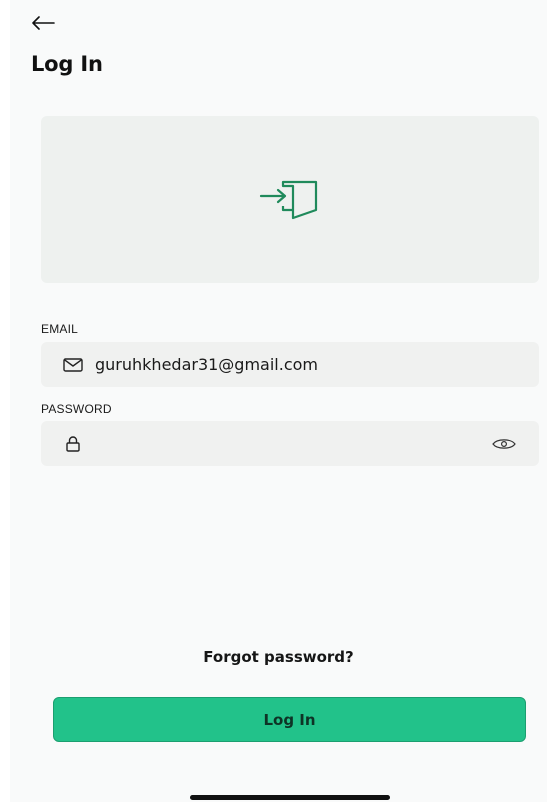 The width and height of the screenshot is (557, 802). What do you see at coordinates (67, 64) in the screenshot?
I see `page-title: Log In` at bounding box center [67, 64].